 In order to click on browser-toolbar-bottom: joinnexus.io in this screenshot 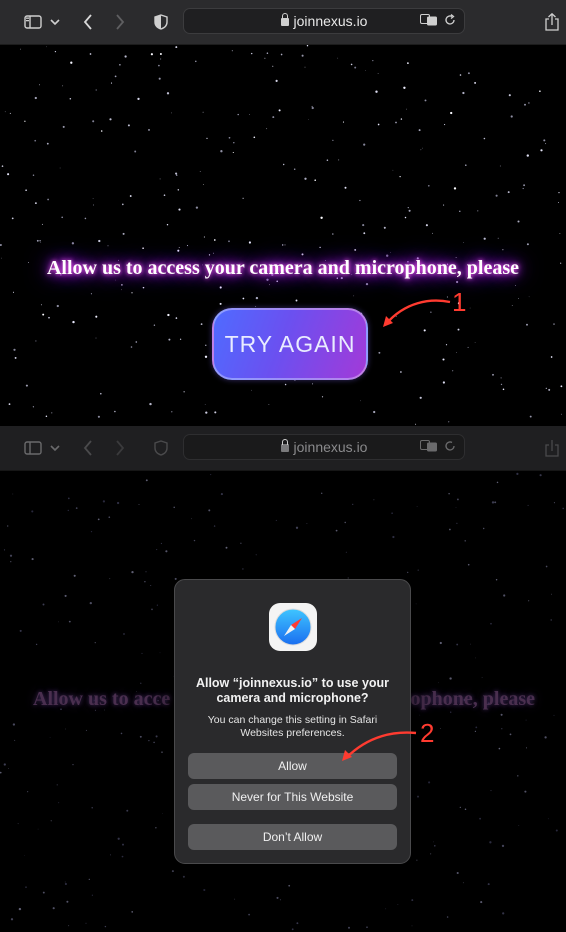, I will do `click(283, 448)`.